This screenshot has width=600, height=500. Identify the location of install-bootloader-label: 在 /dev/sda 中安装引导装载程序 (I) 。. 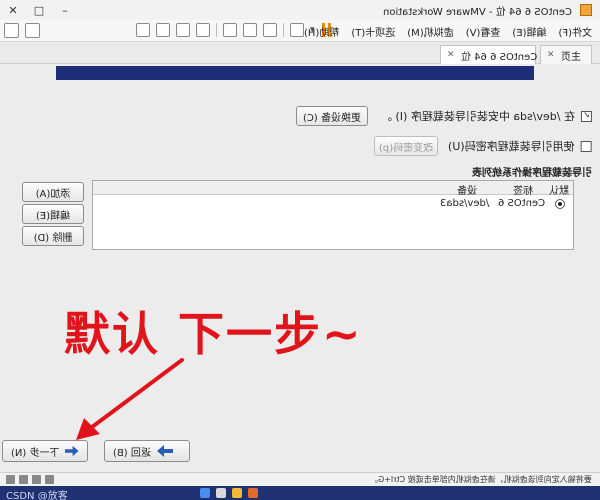
(478, 116).